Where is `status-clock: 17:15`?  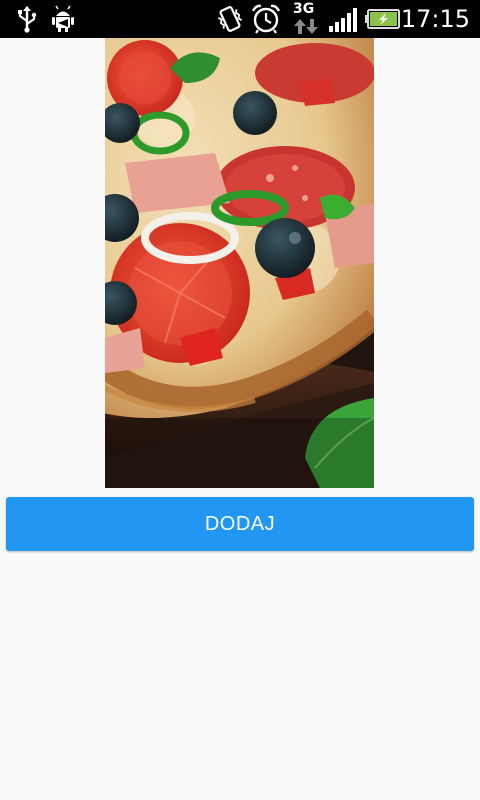
status-clock: 17:15 is located at coordinates (435, 19).